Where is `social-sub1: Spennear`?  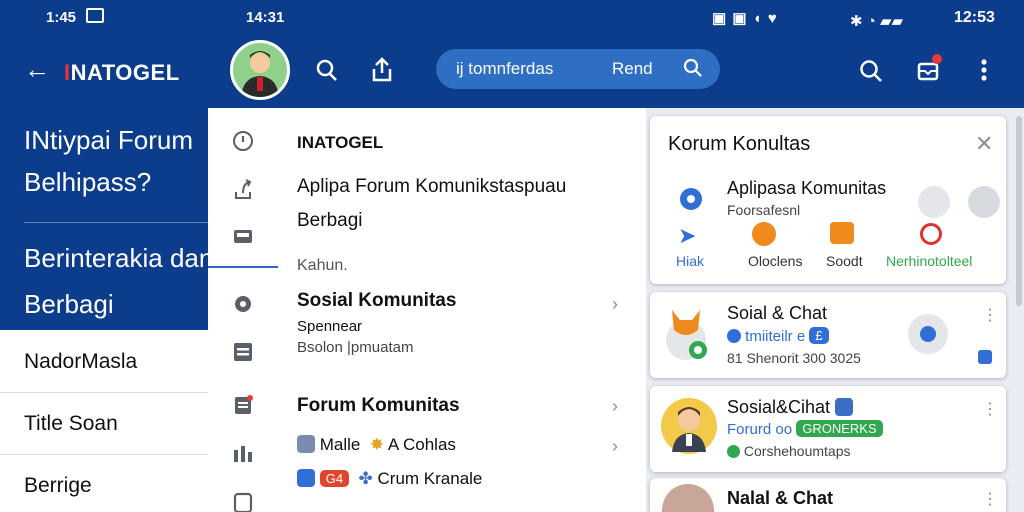
social-sub1: Spennear is located at coordinates (330, 326).